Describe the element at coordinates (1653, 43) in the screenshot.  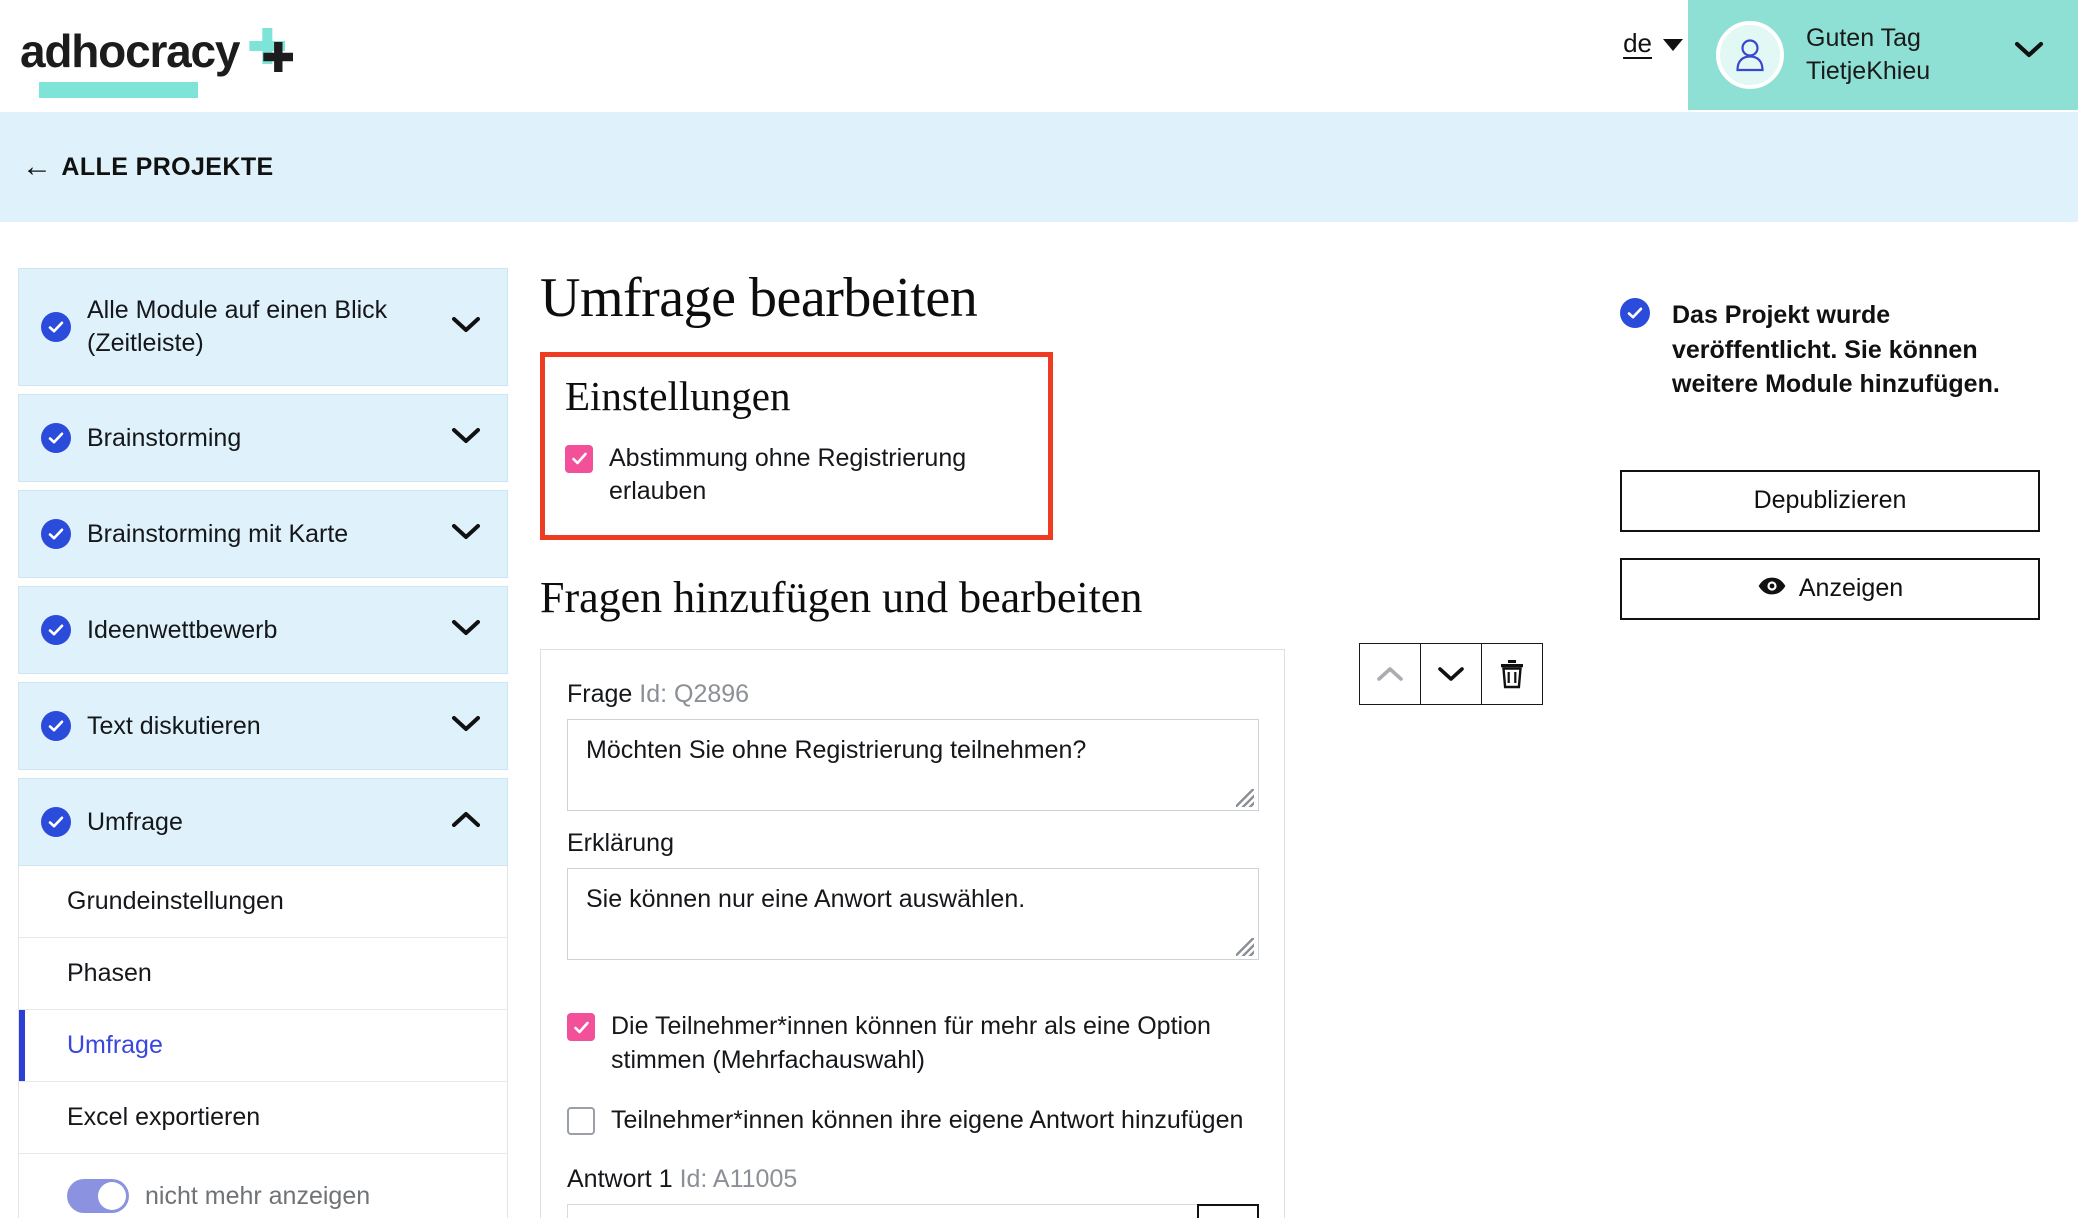
I see `language-selector: de` at that location.